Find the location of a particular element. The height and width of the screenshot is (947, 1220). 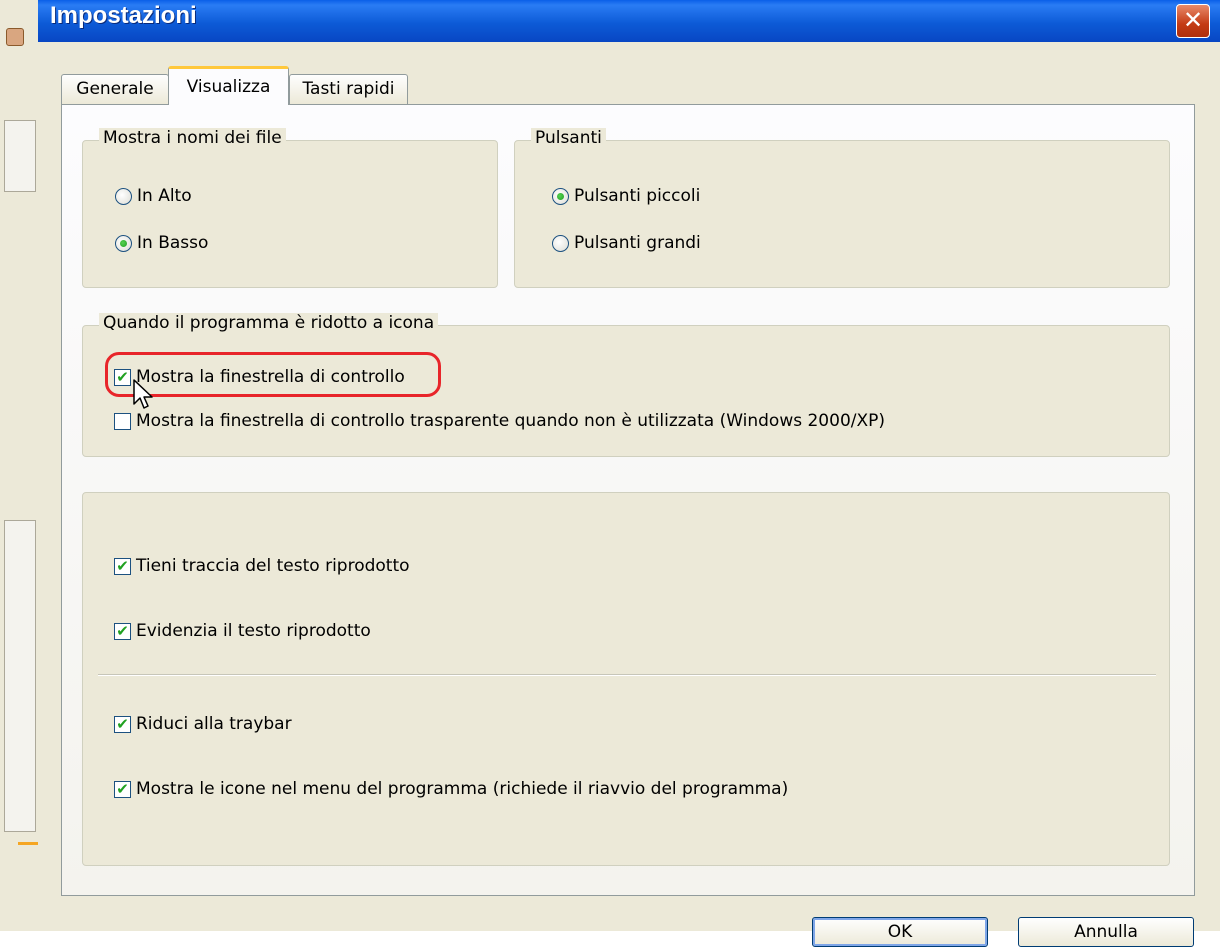

radio-label: In Alto is located at coordinates (164, 196).